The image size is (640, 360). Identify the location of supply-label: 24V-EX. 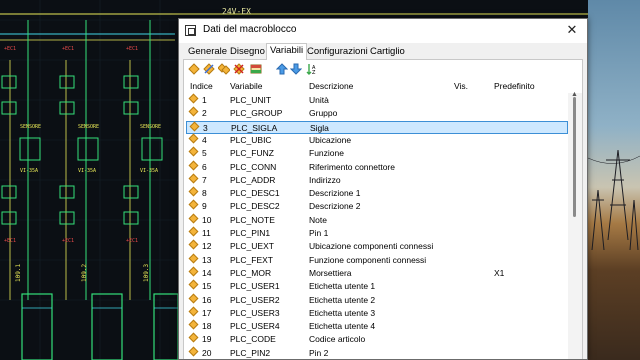
(236, 11).